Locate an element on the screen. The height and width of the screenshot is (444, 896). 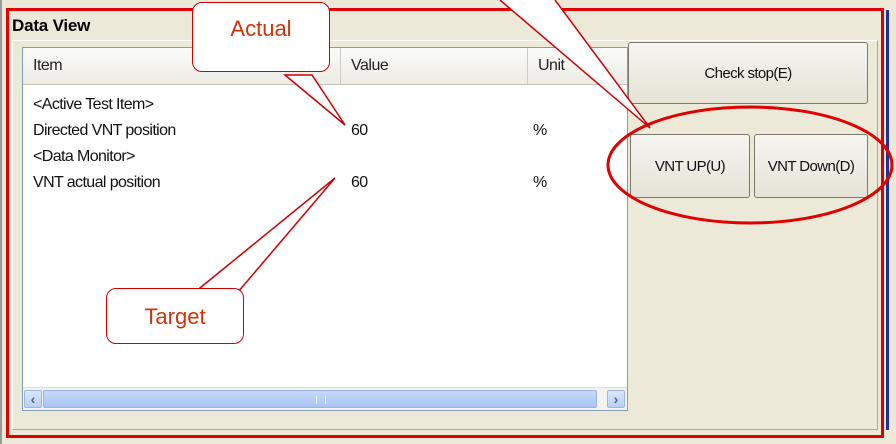
grip-icon is located at coordinates (321, 400).